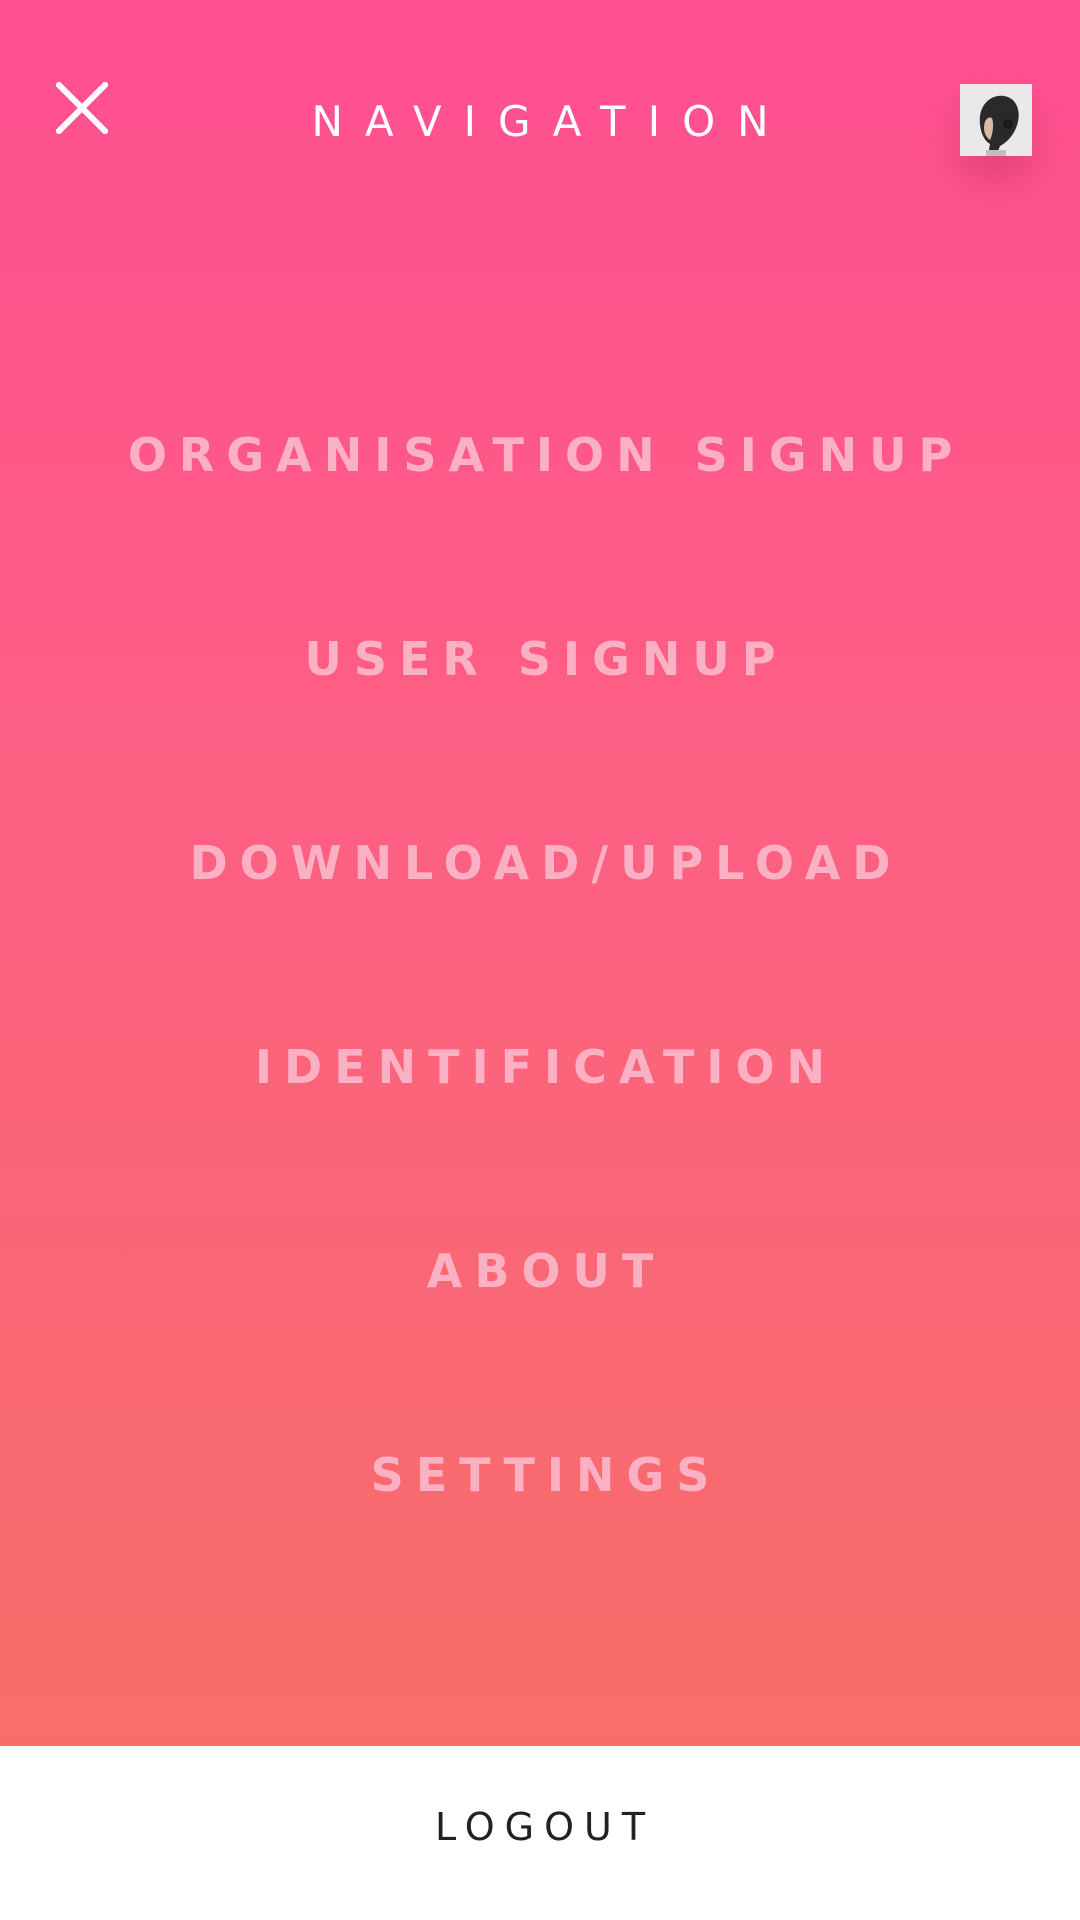 This screenshot has width=1080, height=1920. I want to click on menu-item-organisation-signup: ORGANISATION SIGNUP, so click(540, 502).